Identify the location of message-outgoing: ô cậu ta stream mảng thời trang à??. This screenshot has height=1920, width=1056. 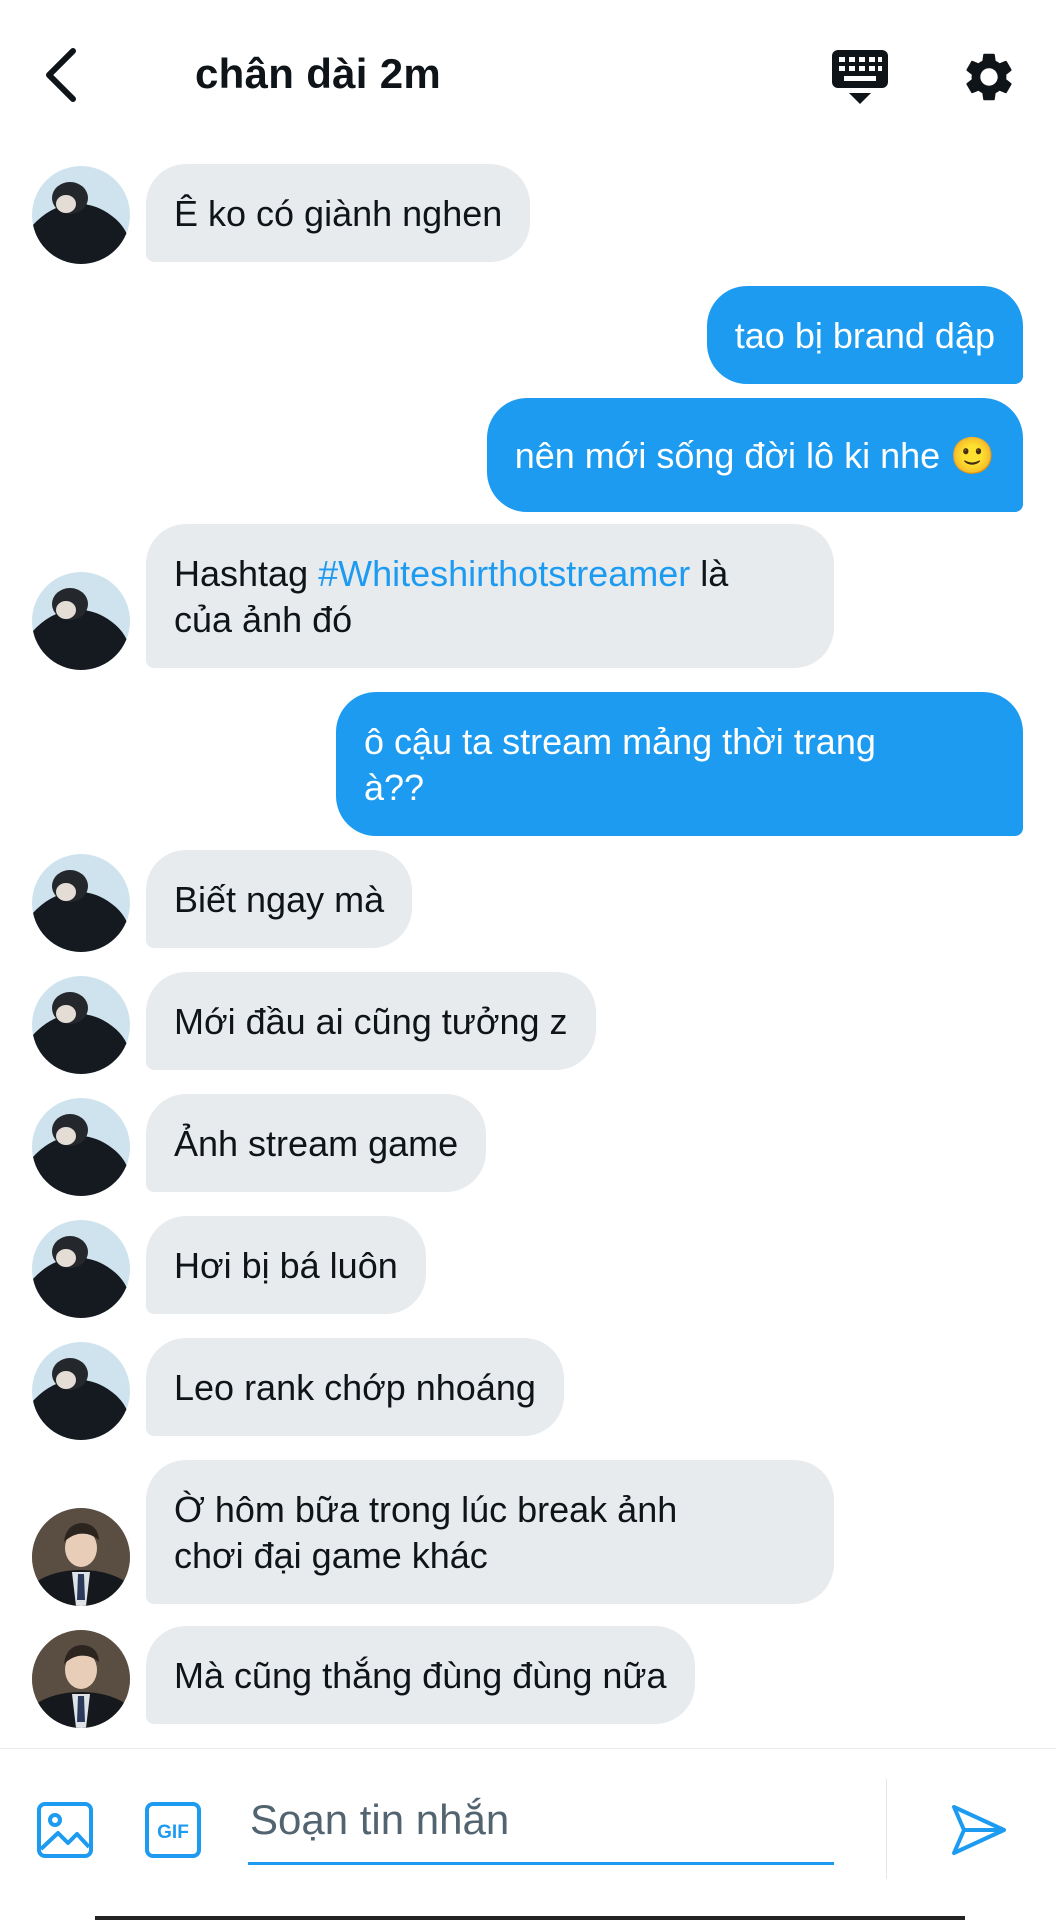
(679, 764).